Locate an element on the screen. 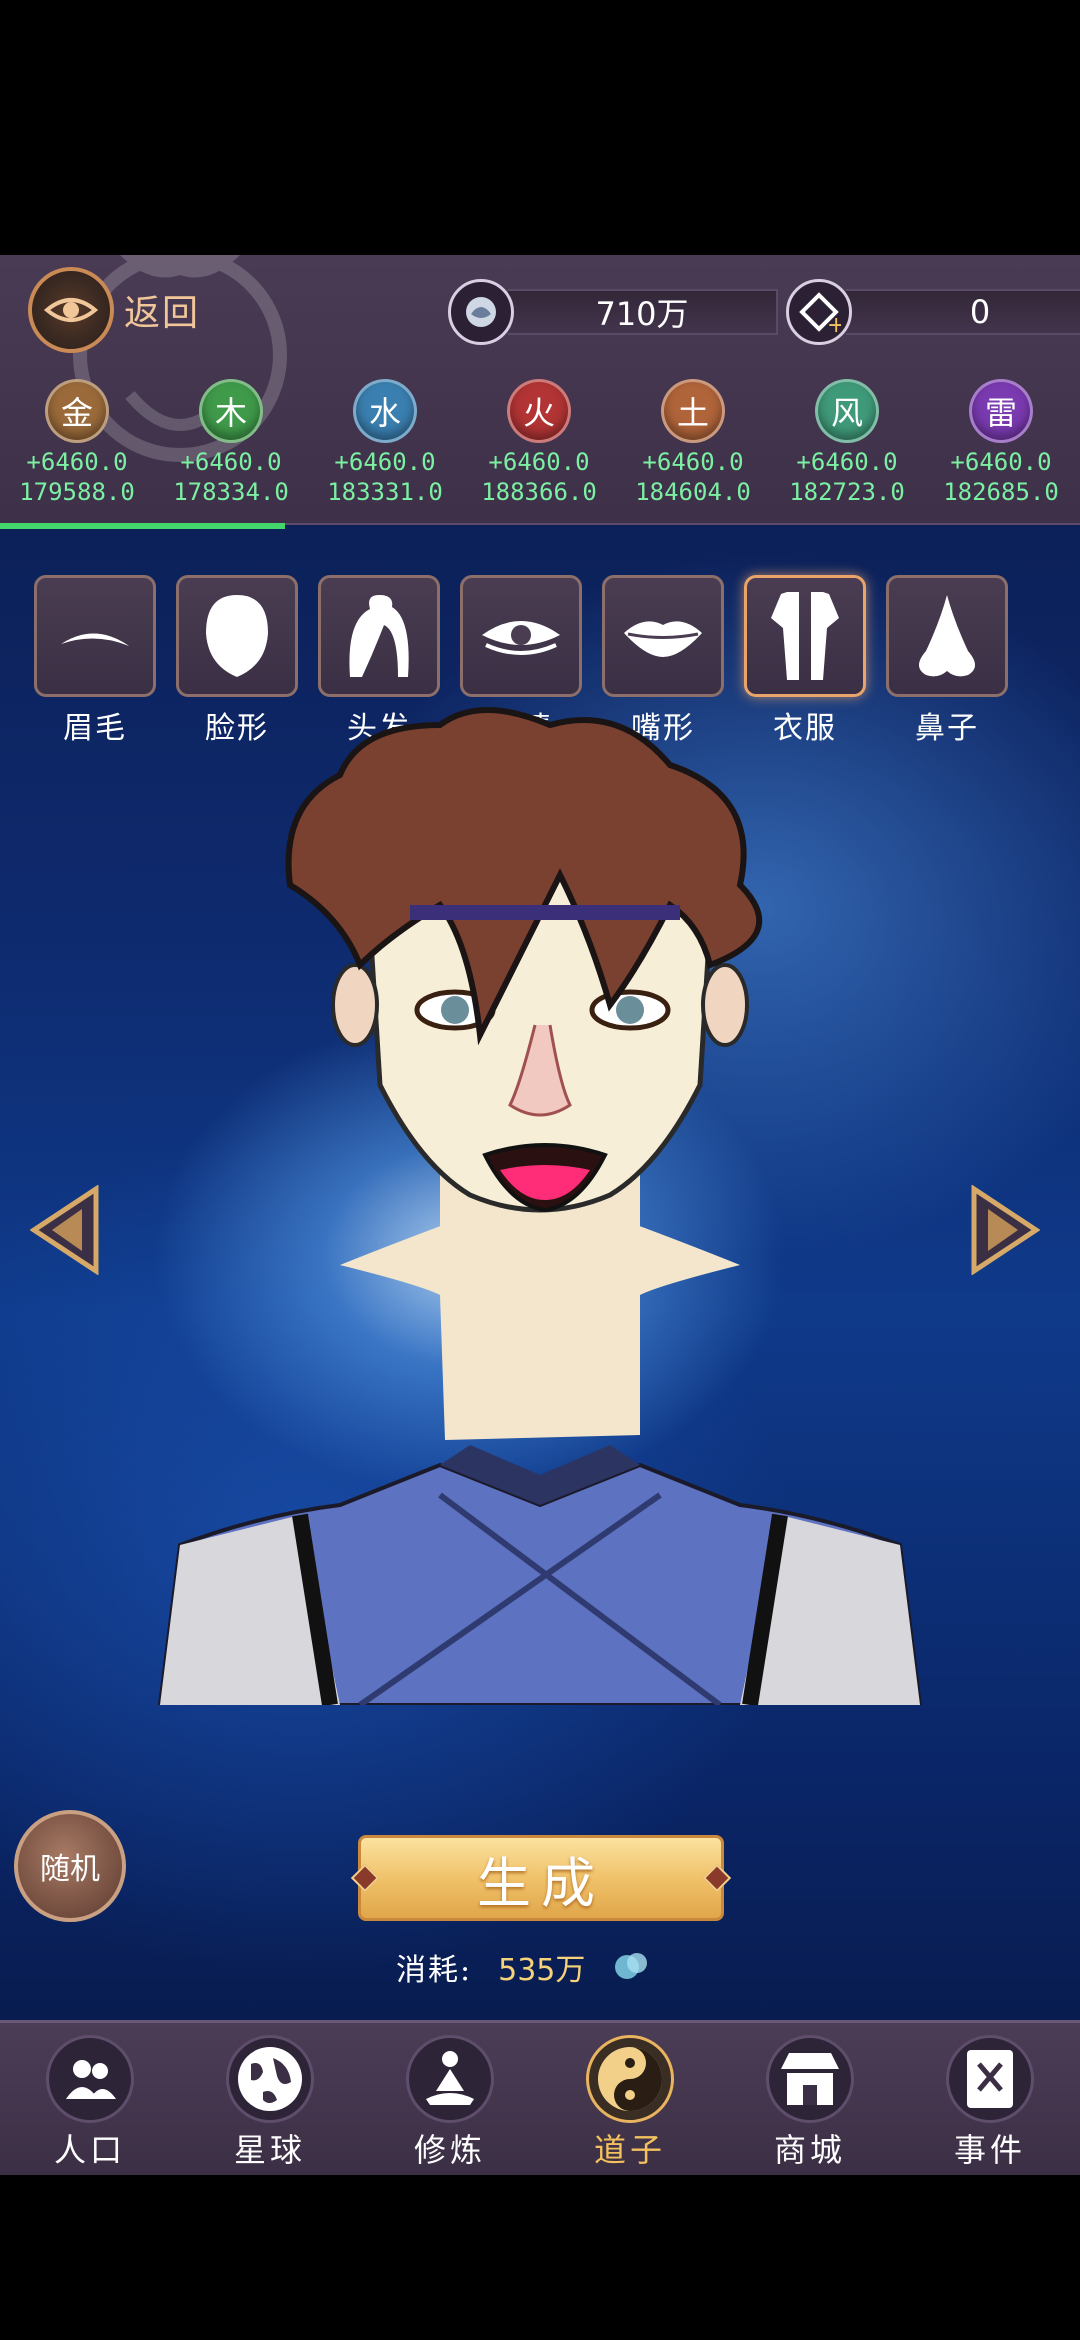 This screenshot has height=2340, width=1080. element-total: 182723.0 is located at coordinates (847, 492).